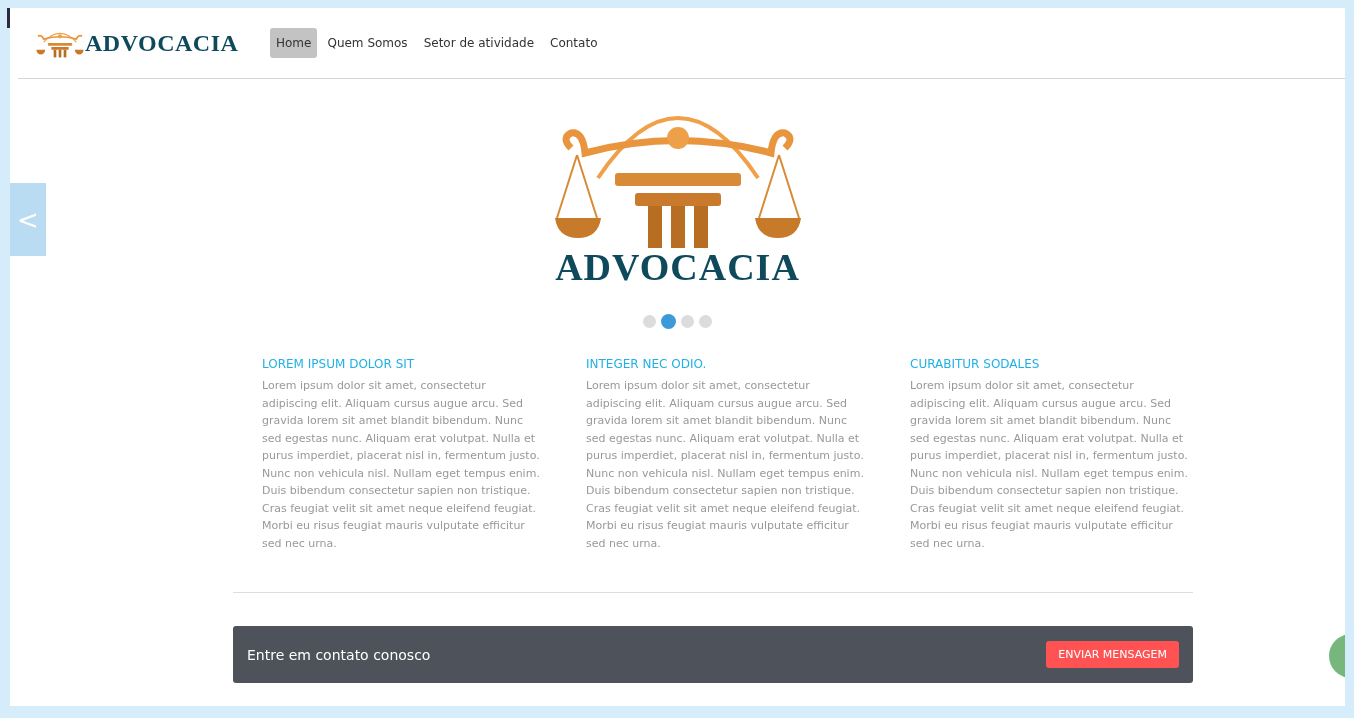 Image resolution: width=1354 pixels, height=718 pixels. Describe the element at coordinates (339, 654) in the screenshot. I see `contact-text: Entre em contato conosco` at that location.